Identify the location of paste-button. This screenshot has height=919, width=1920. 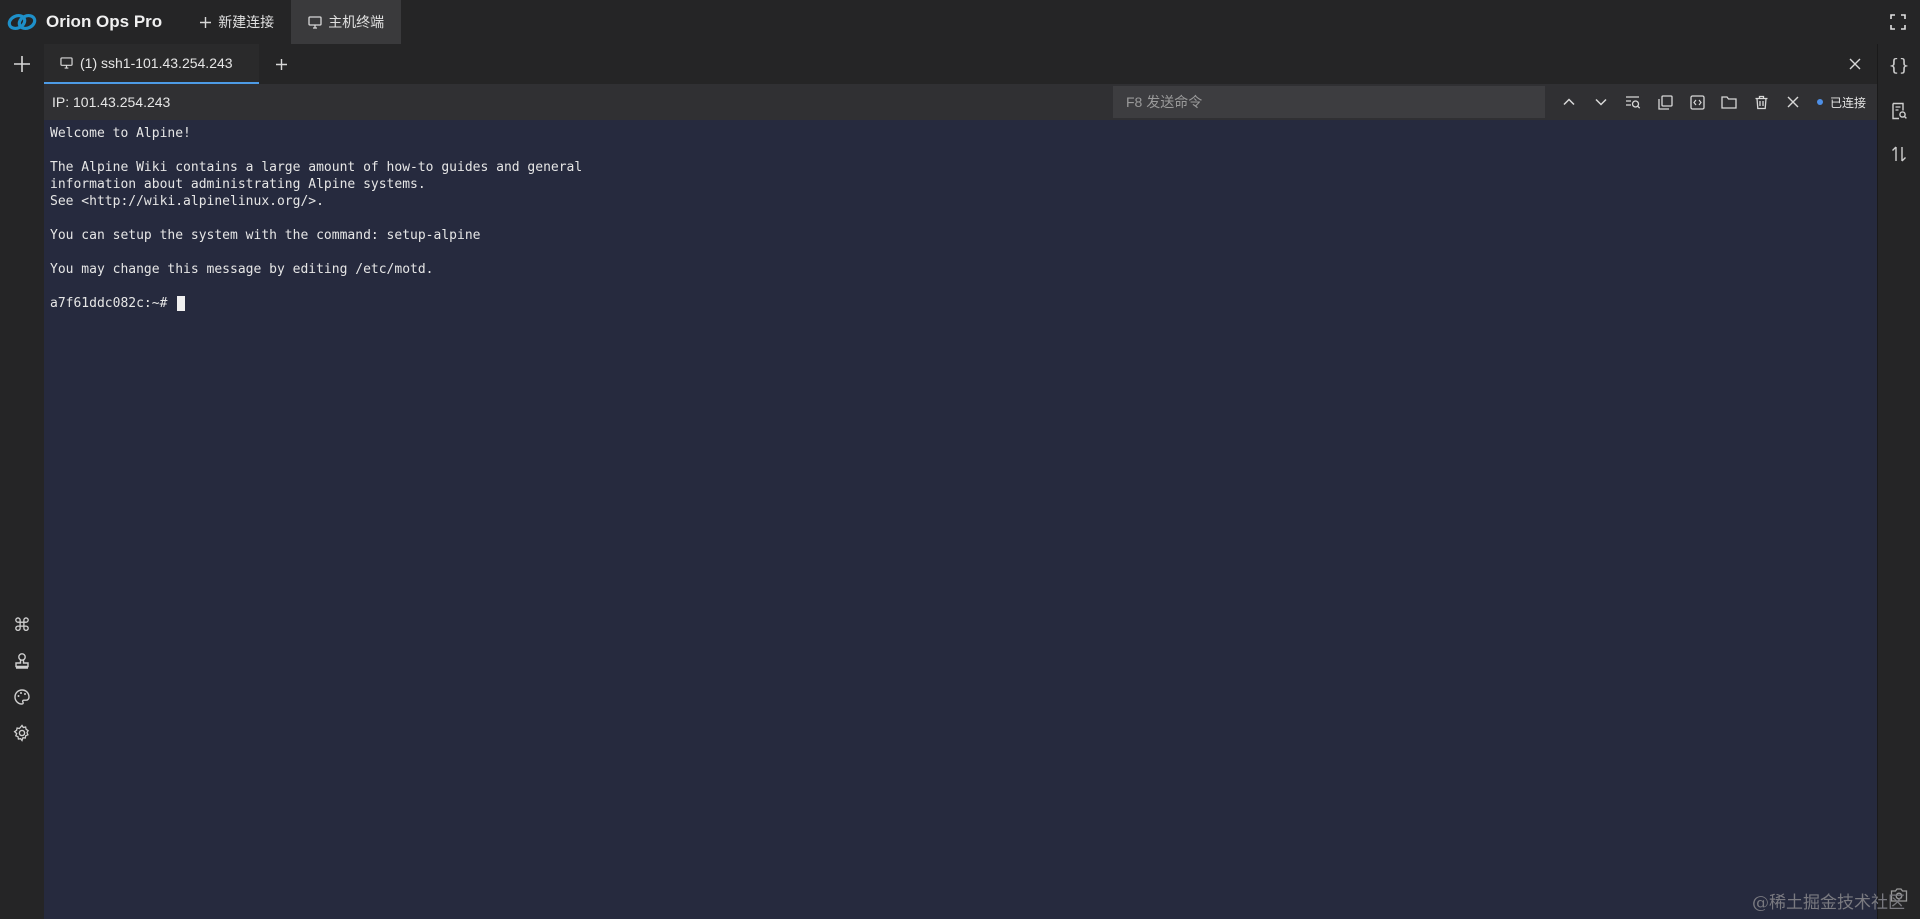
(1697, 102).